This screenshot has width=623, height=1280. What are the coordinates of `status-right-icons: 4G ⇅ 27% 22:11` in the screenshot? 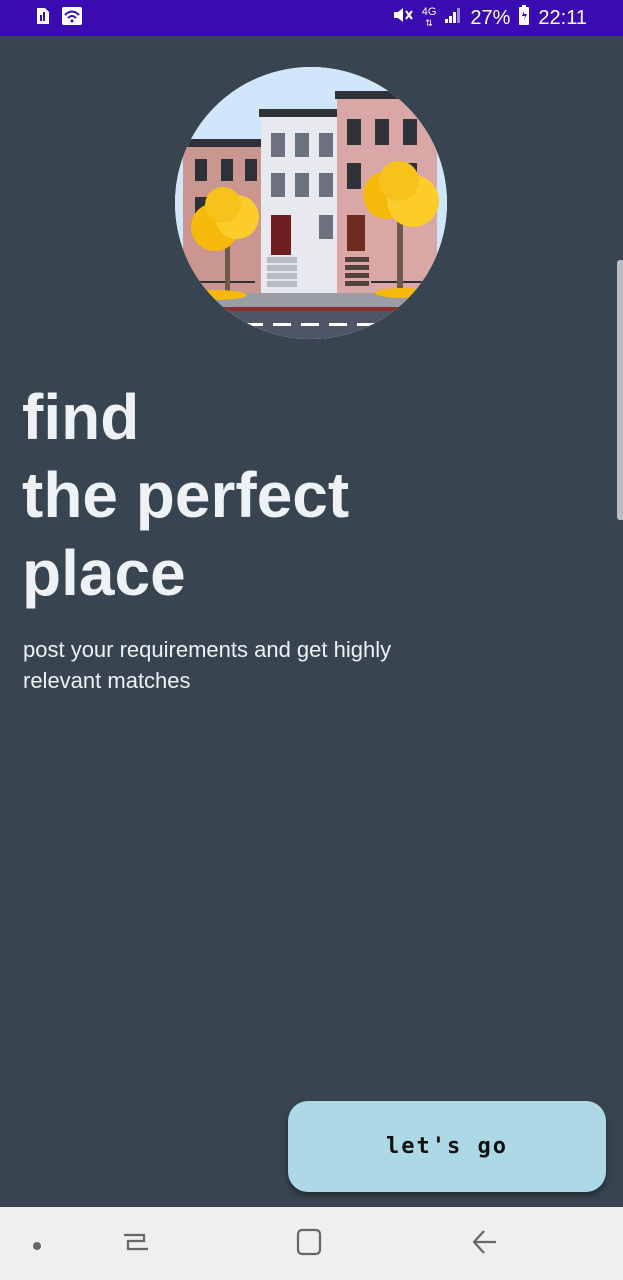 It's located at (489, 18).